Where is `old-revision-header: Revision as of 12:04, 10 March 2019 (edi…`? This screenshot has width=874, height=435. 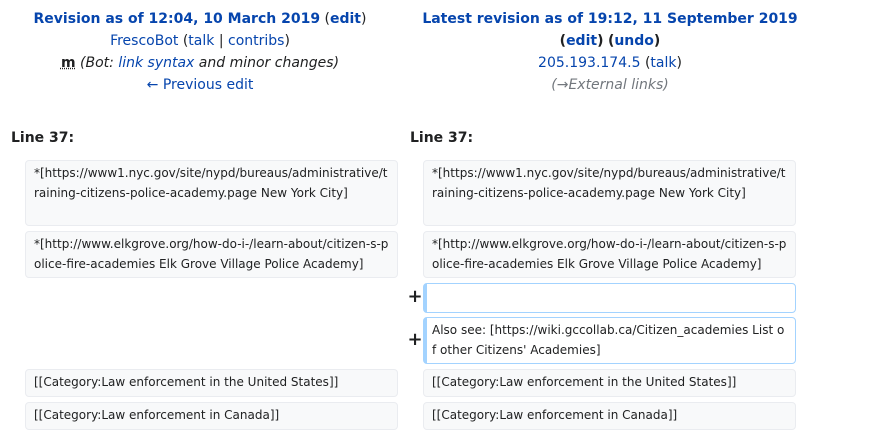
old-revision-header: Revision as of 12:04, 10 March 2019 (edi… is located at coordinates (200, 52).